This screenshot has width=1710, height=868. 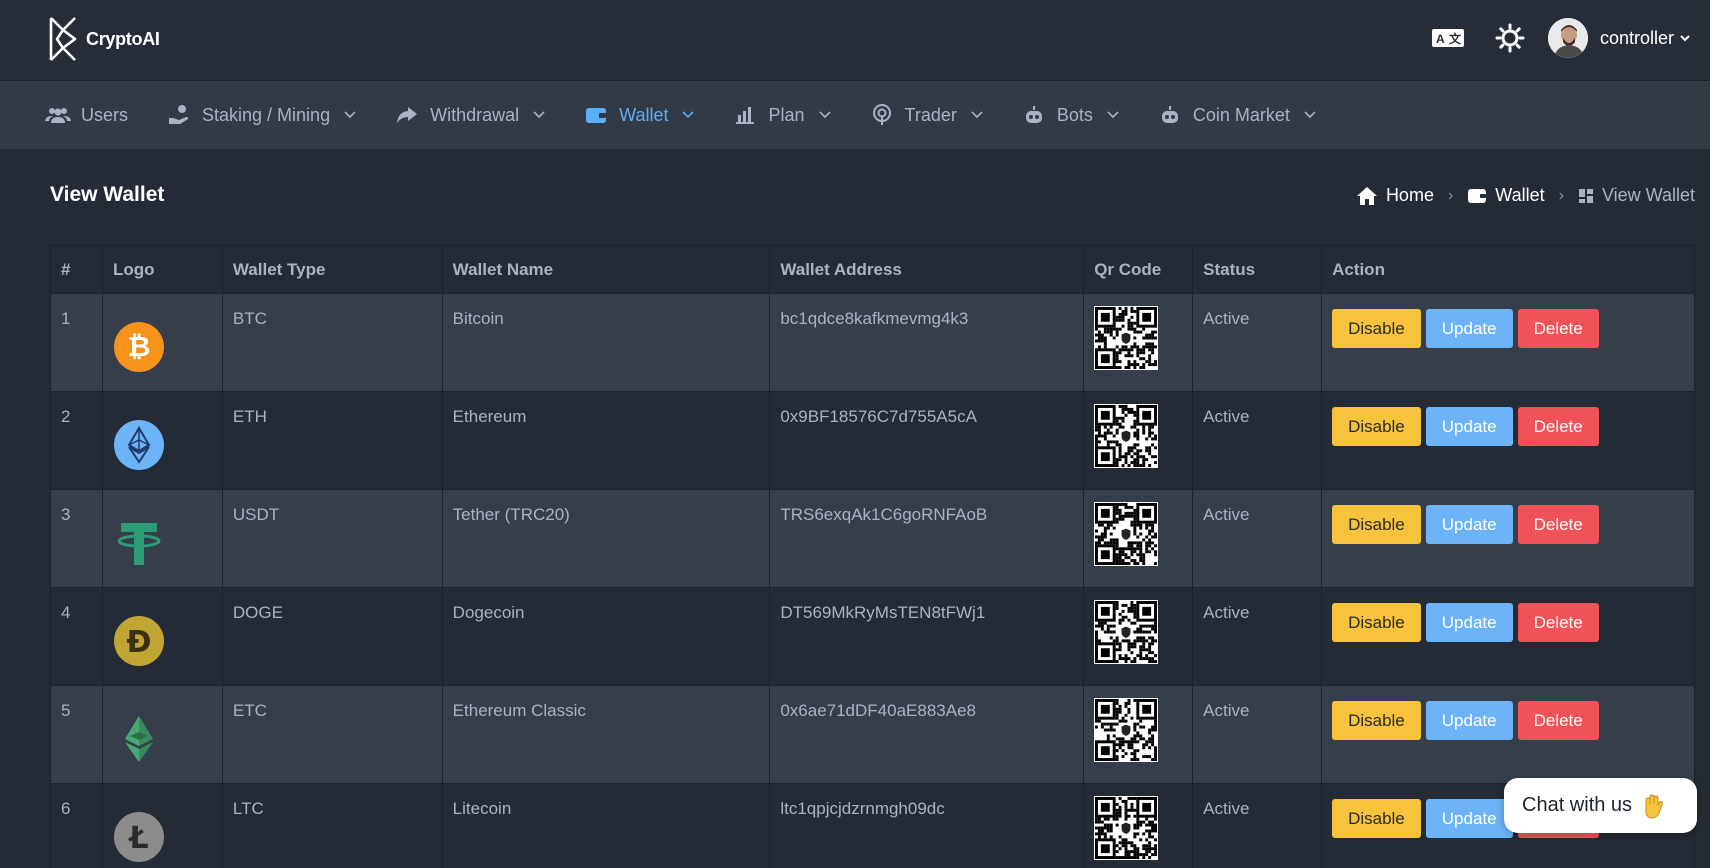 I want to click on logo-cell, so click(x=162, y=440).